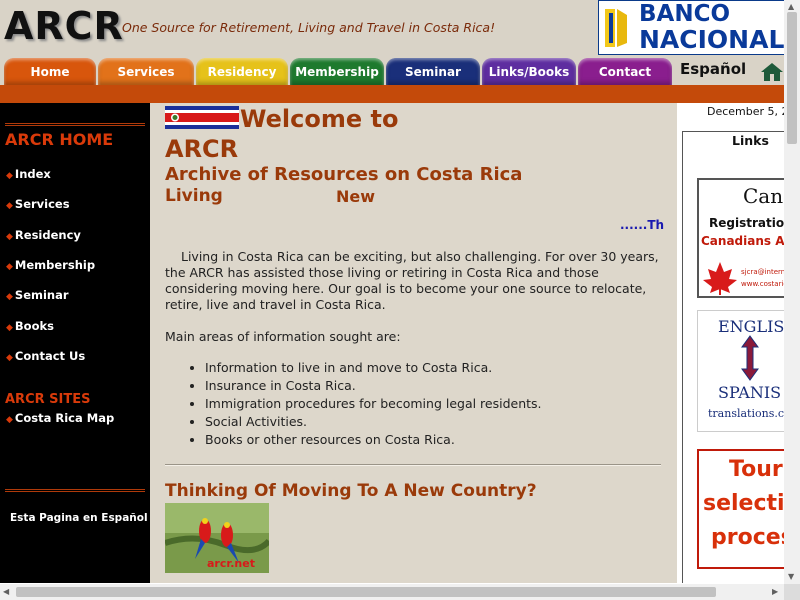  I want to click on bank-name-line2: NACIONAL, so click(711, 39).